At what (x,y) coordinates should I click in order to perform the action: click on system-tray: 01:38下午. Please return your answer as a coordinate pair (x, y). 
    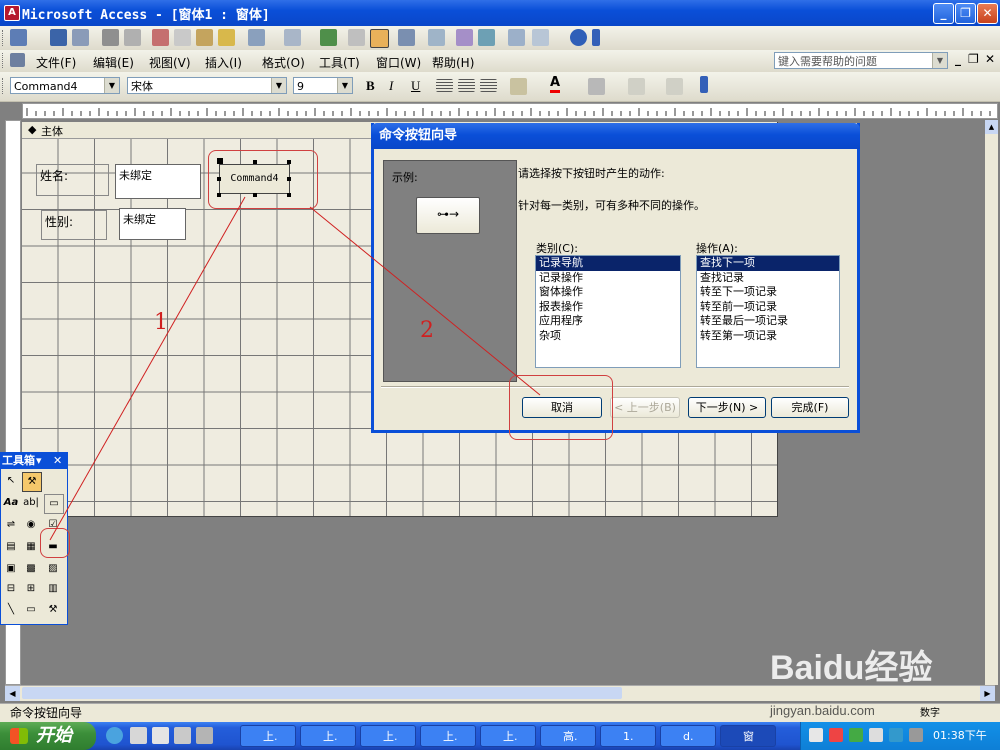
    Looking at the image, I should click on (900, 736).